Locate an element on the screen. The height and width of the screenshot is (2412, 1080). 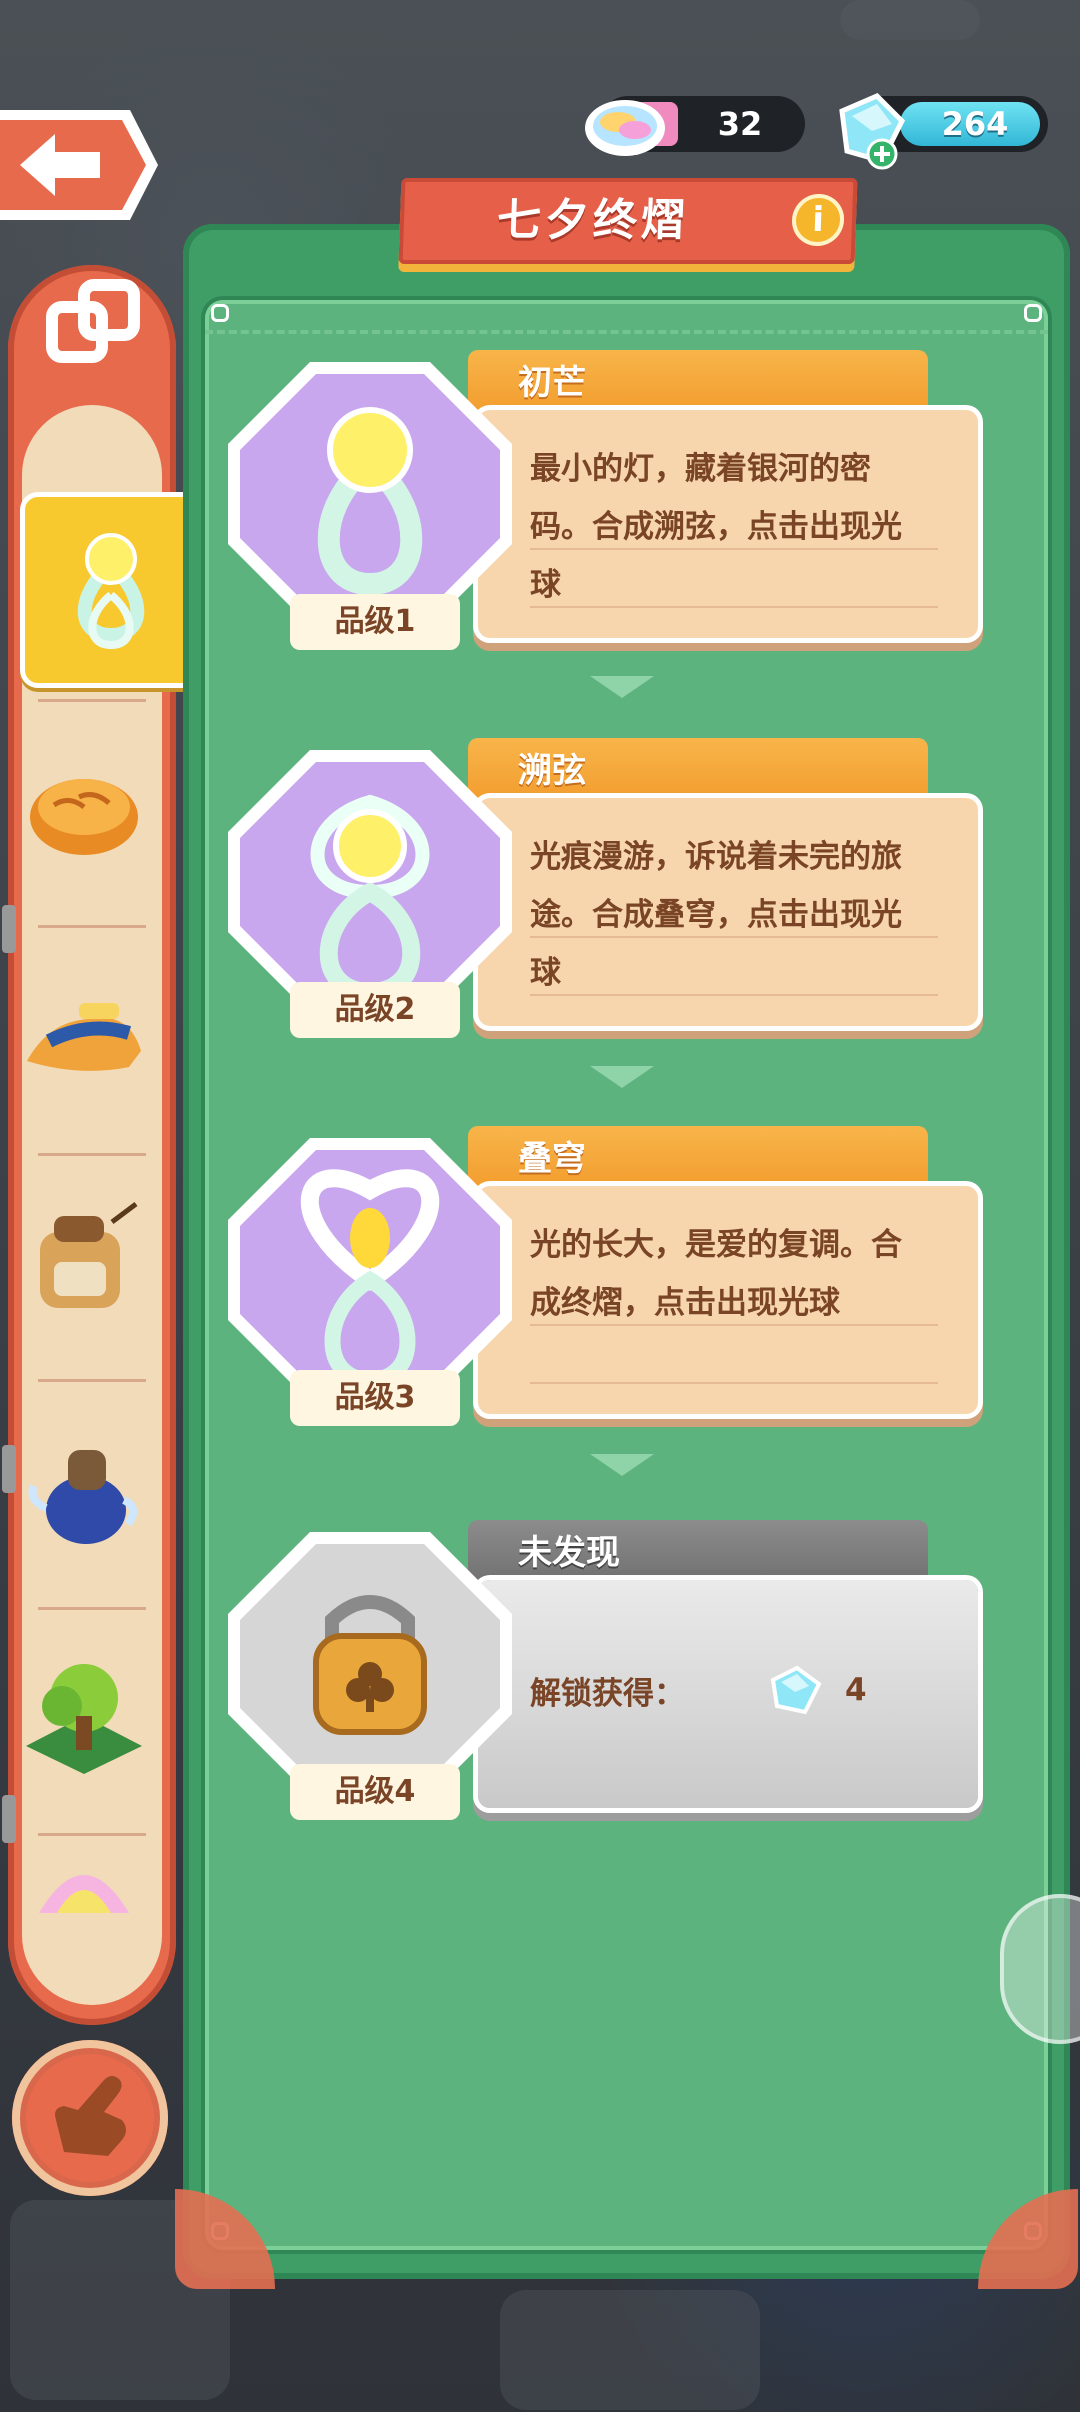
item-desc-box: 解锁获得： 4 is located at coordinates (728, 1694).